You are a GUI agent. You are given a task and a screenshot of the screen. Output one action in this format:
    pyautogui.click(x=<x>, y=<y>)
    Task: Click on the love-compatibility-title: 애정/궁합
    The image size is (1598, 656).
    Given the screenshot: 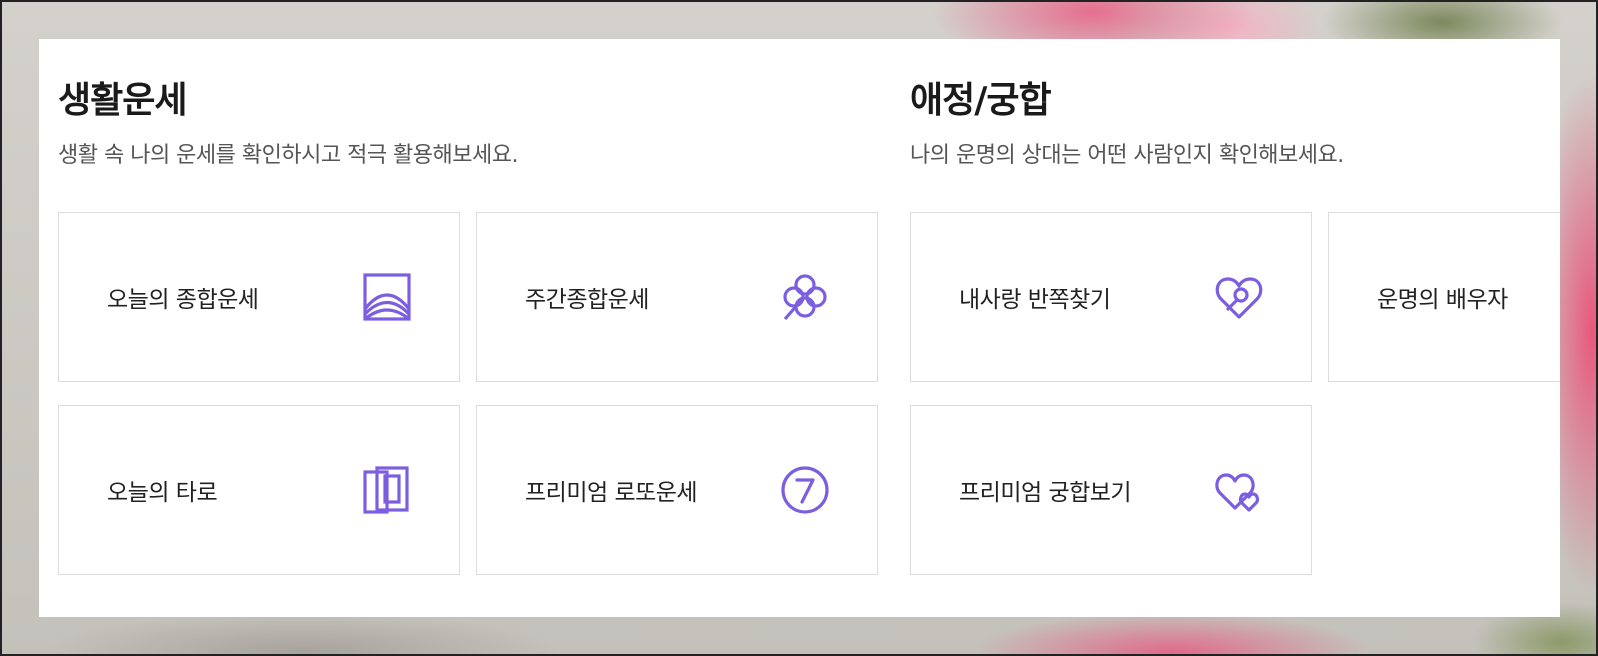 What is the action you would take?
    pyautogui.click(x=981, y=100)
    